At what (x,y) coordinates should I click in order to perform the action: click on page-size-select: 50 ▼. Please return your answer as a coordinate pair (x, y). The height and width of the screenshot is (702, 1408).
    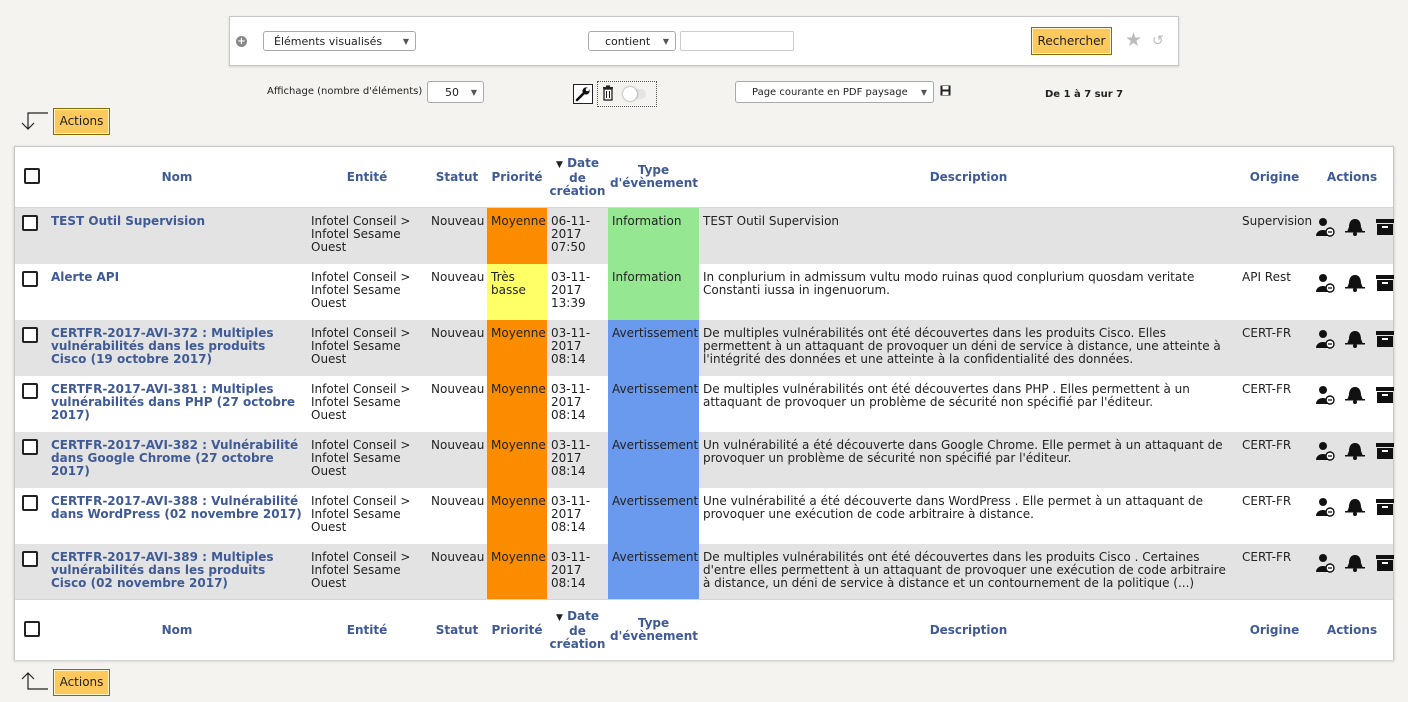
    Looking at the image, I should click on (455, 92).